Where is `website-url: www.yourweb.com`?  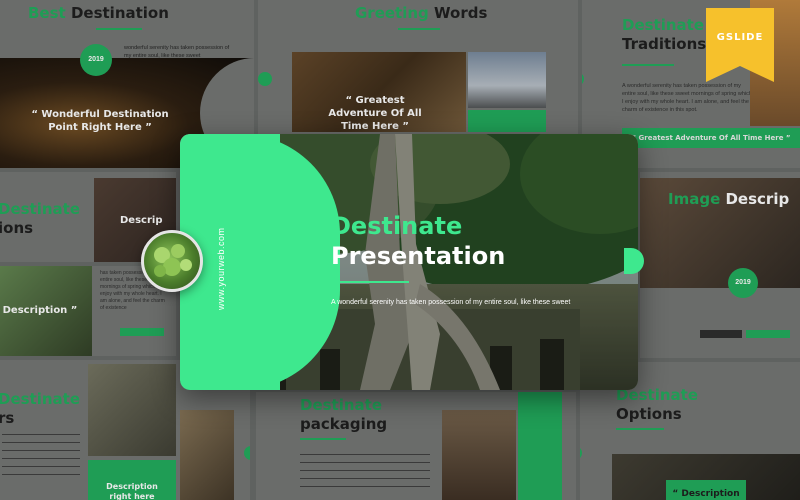 website-url: www.yourweb.com is located at coordinates (221, 268).